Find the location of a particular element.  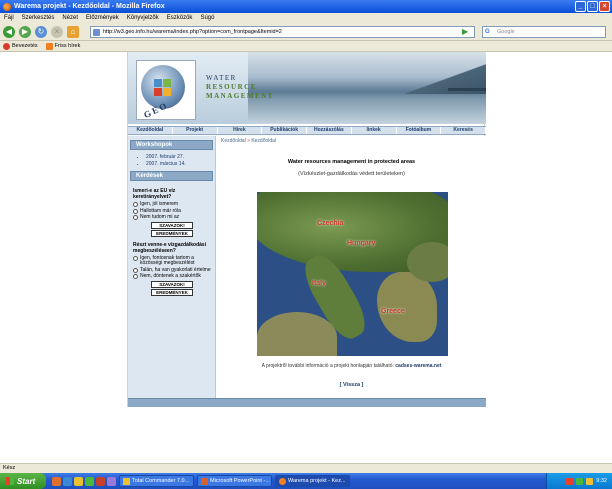

menu-help: Súgó is located at coordinates (207, 18).